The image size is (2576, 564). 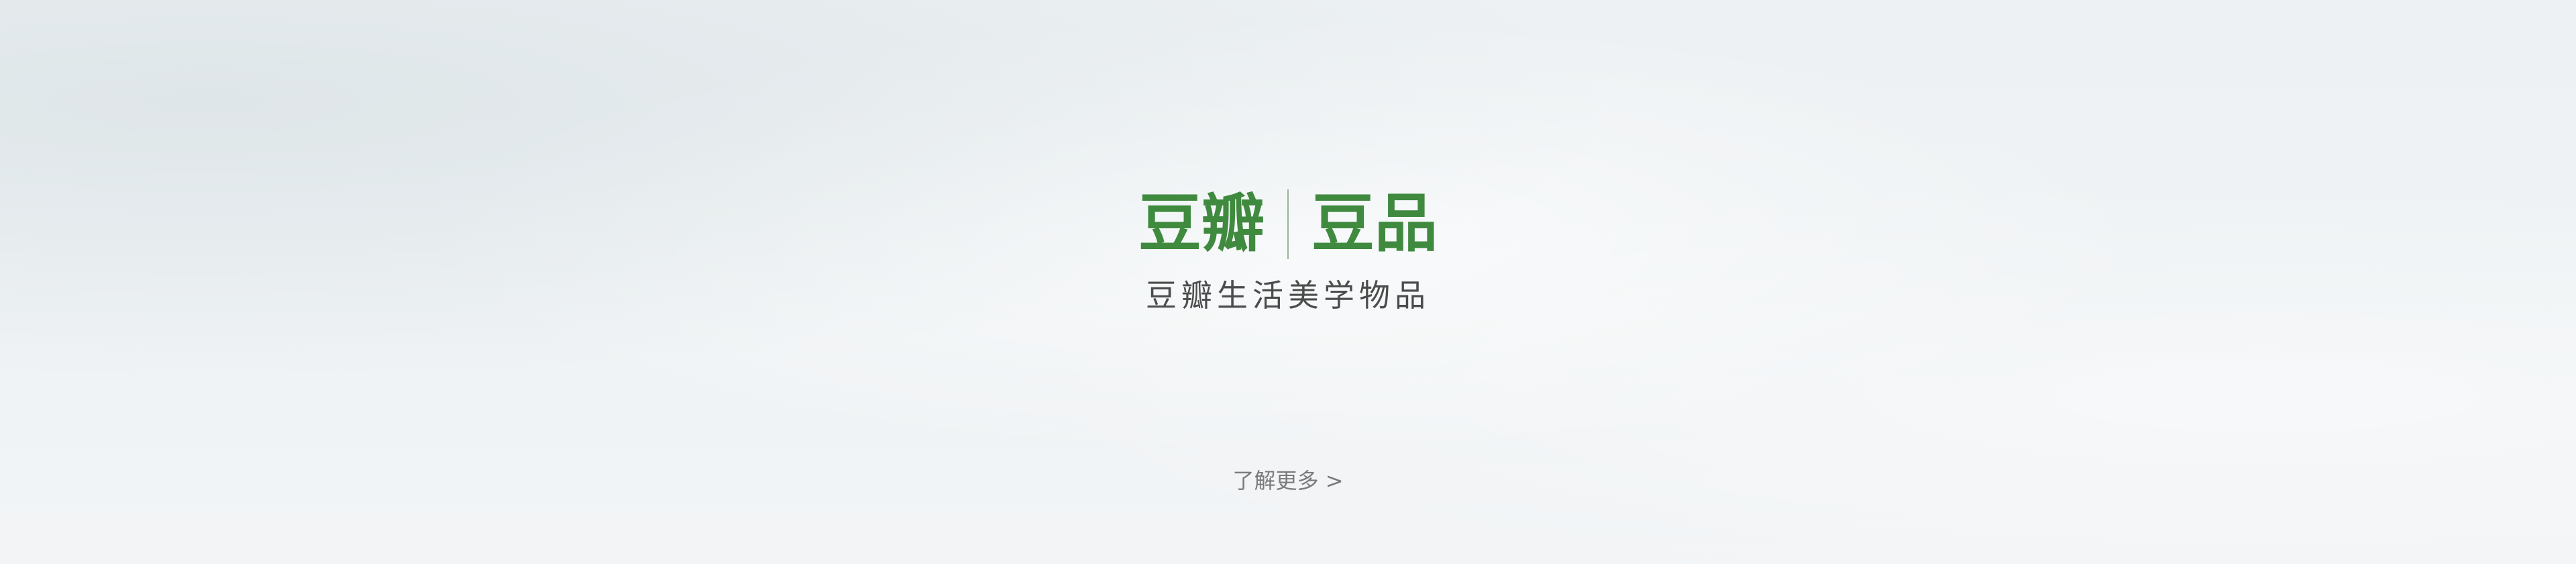 I want to click on learn-more-link: 了解更多 >, so click(x=1288, y=481).